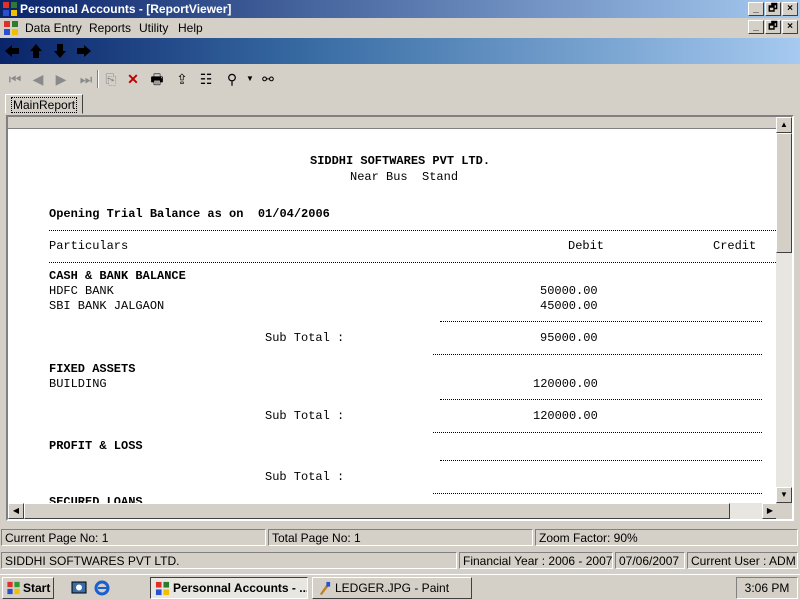 The height and width of the screenshot is (600, 800). Describe the element at coordinates (92, 369) in the screenshot. I see `group-name: FIXED ASSETS` at that location.